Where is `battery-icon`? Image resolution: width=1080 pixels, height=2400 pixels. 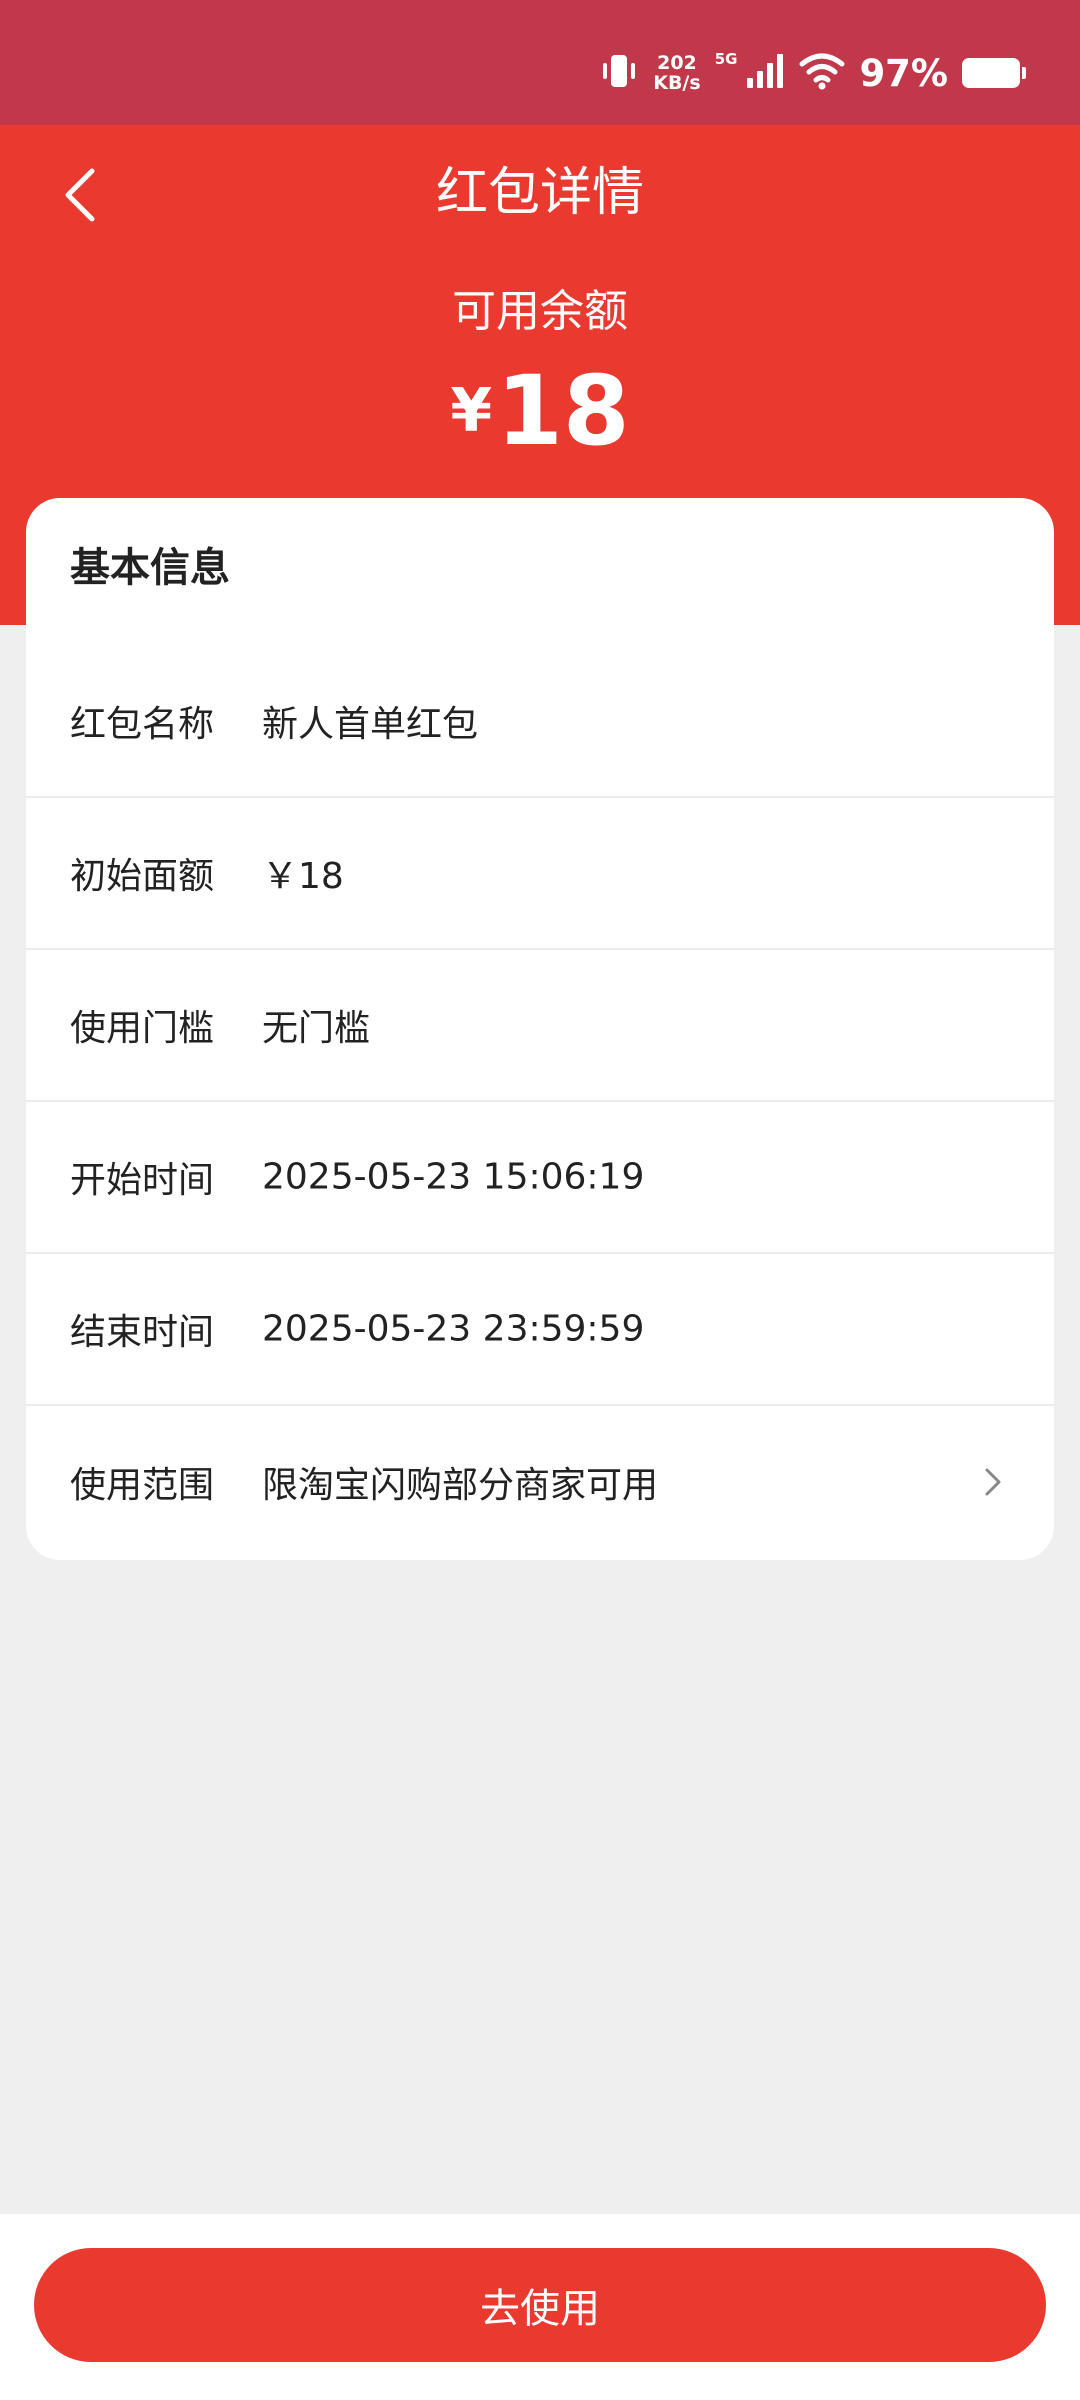 battery-icon is located at coordinates (994, 73).